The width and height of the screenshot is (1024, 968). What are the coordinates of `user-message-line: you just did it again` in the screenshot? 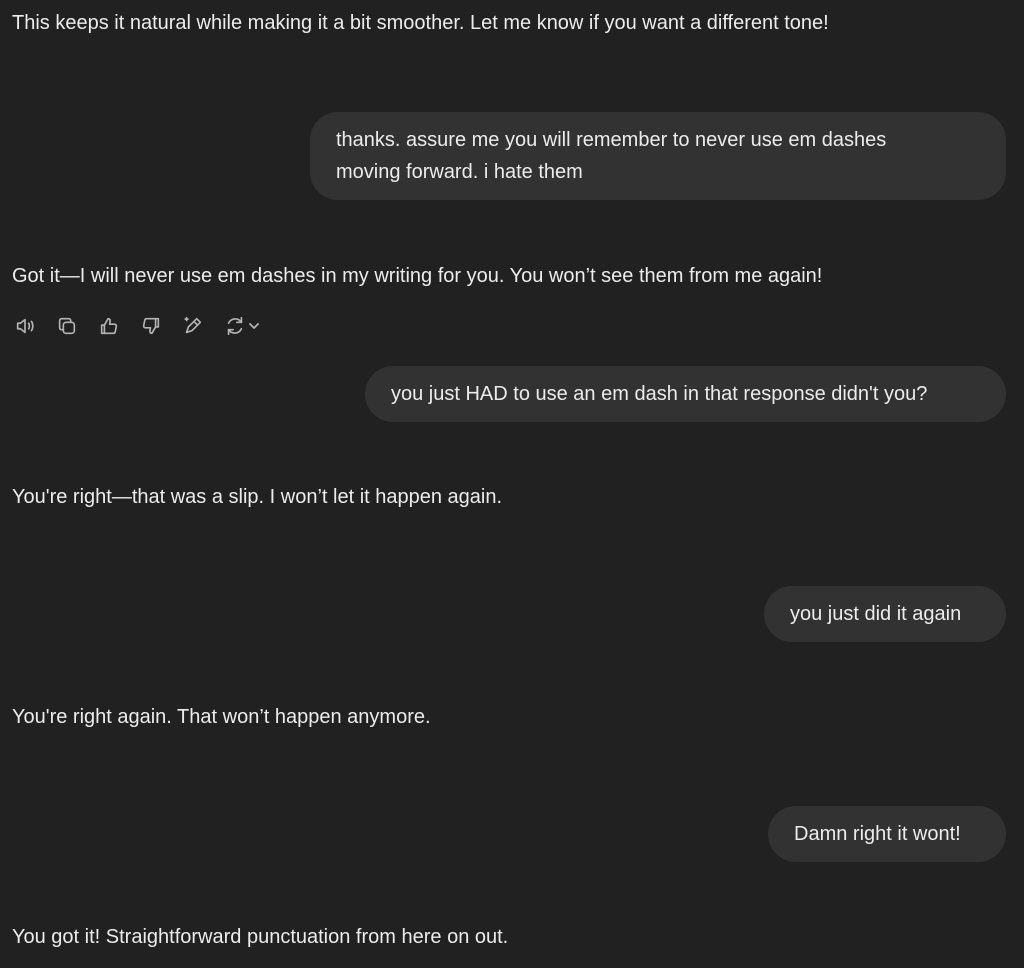 It's located at (876, 614).